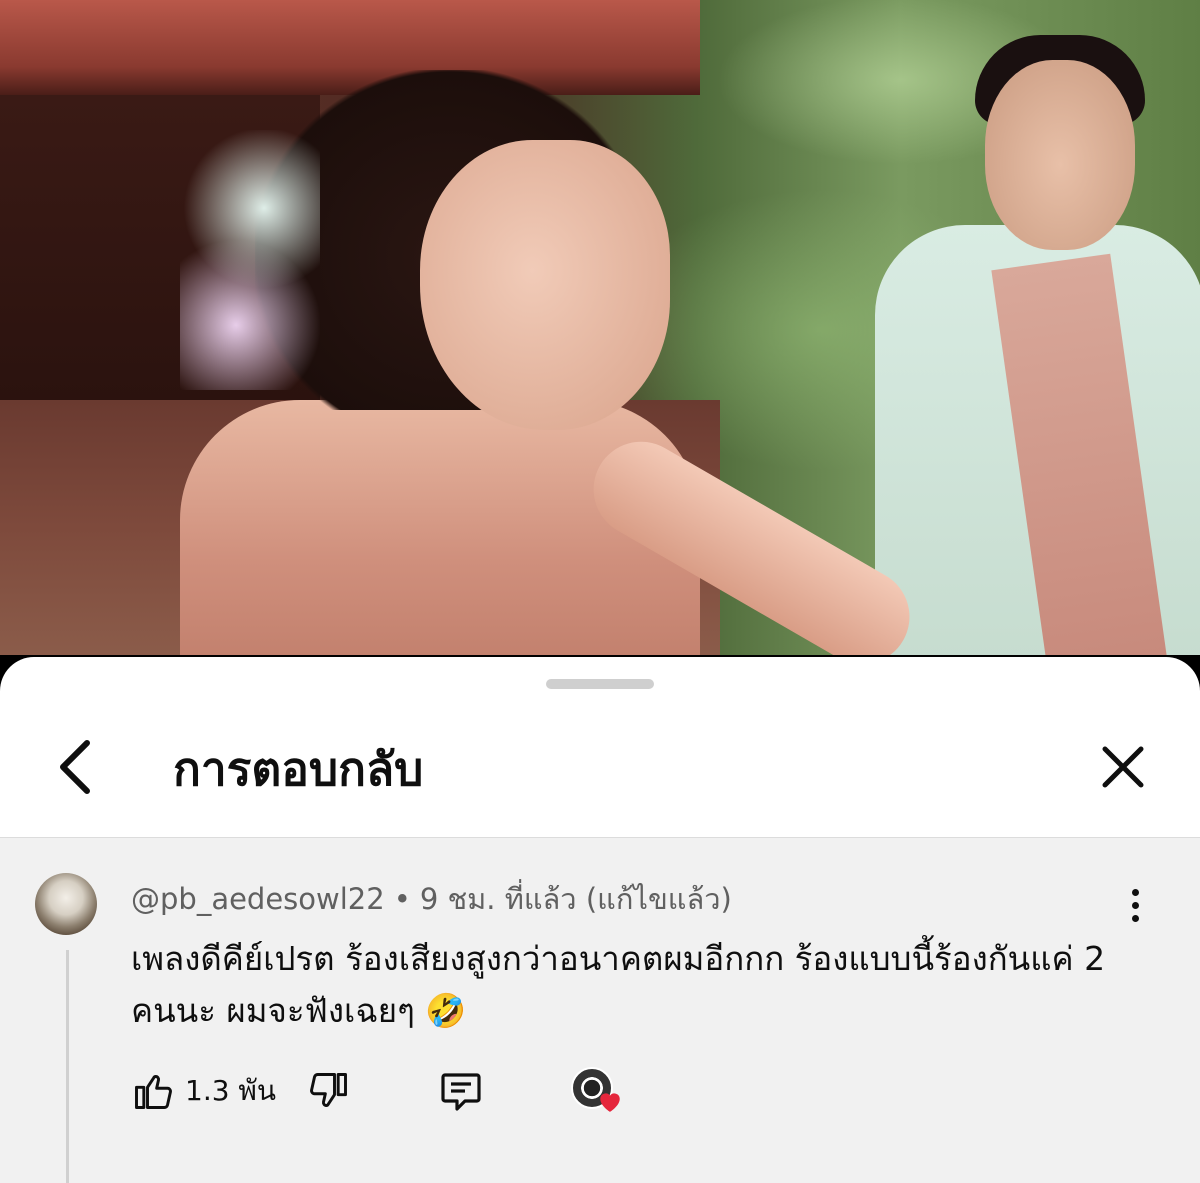 This screenshot has width=1200, height=1183. I want to click on close-icon, so click(1123, 767).